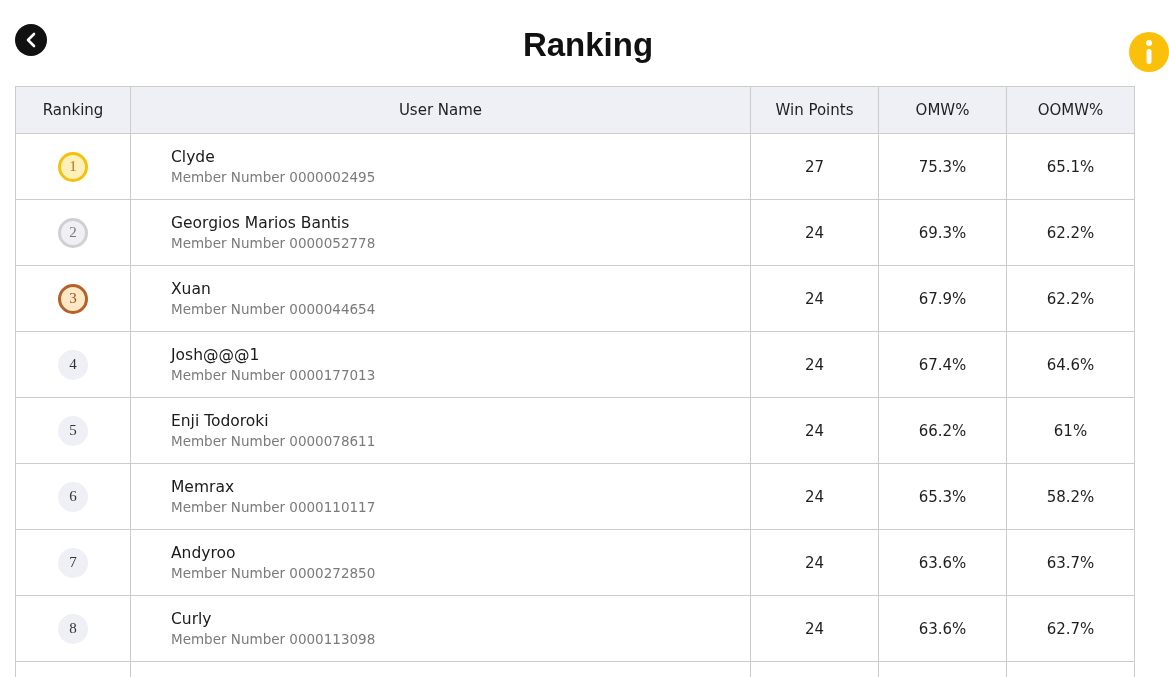 The height and width of the screenshot is (677, 1169). I want to click on oomw-value: 62.7%, so click(1070, 628).